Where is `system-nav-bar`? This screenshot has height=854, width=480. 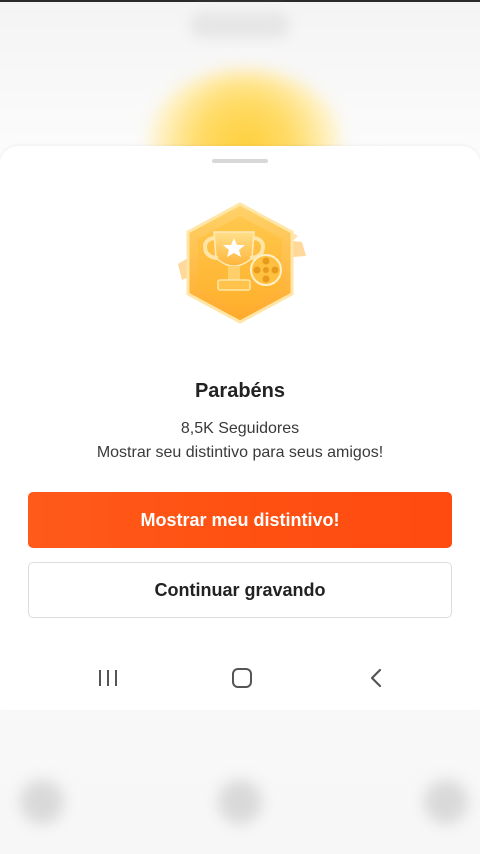
system-nav-bar is located at coordinates (240, 678).